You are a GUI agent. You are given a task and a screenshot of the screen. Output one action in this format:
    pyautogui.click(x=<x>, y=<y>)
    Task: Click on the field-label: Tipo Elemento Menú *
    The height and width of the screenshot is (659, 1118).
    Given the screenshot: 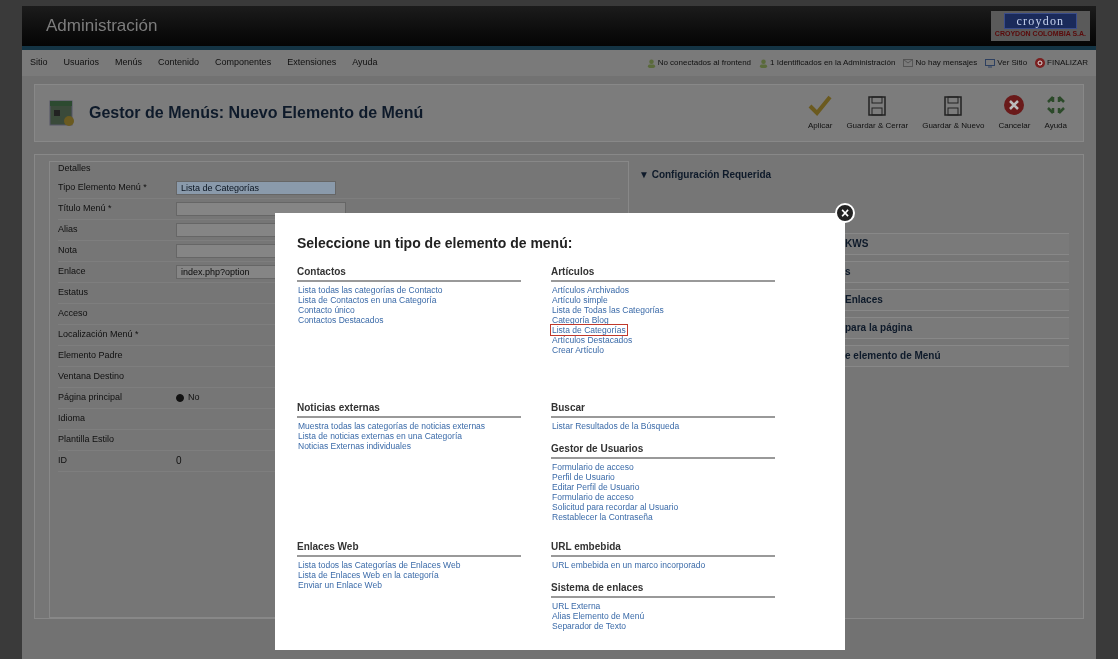 What is the action you would take?
    pyautogui.click(x=103, y=187)
    